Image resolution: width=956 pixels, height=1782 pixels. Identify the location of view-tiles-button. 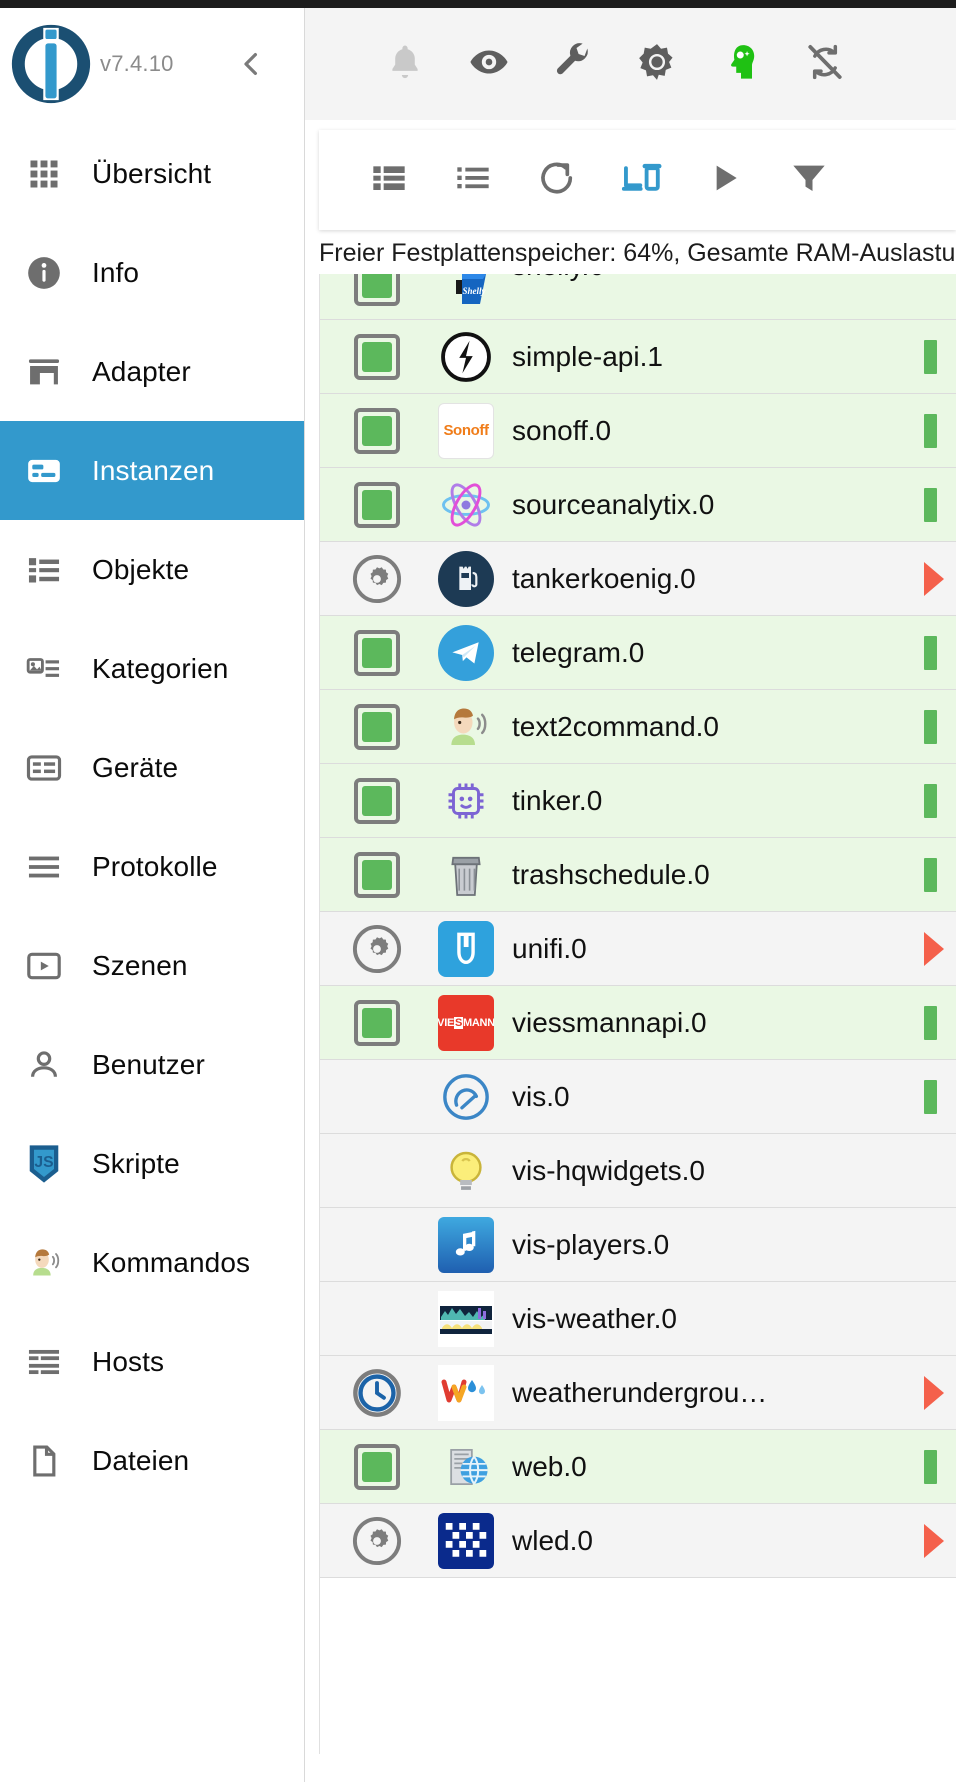
(389, 180).